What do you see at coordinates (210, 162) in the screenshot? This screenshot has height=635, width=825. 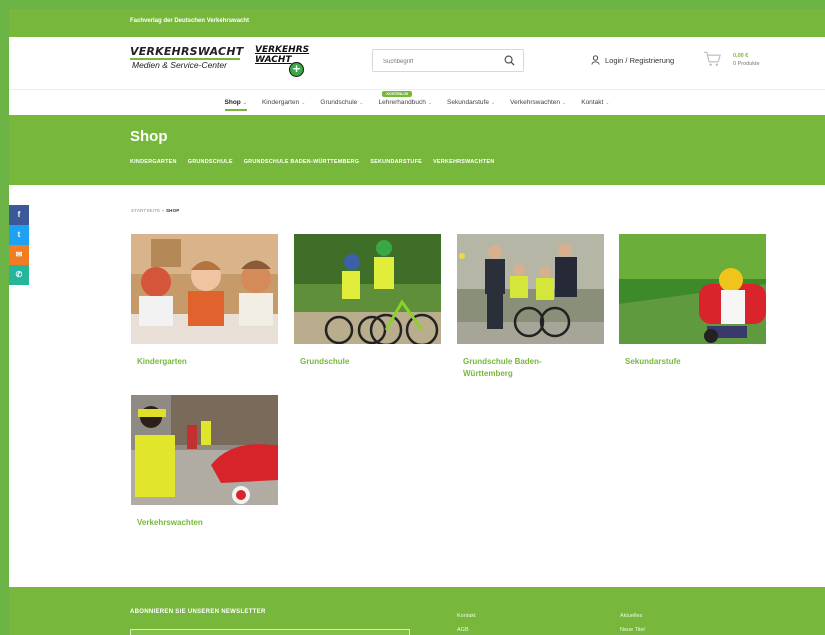 I see `category-link-grundschule: GRUNDSCHULE` at bounding box center [210, 162].